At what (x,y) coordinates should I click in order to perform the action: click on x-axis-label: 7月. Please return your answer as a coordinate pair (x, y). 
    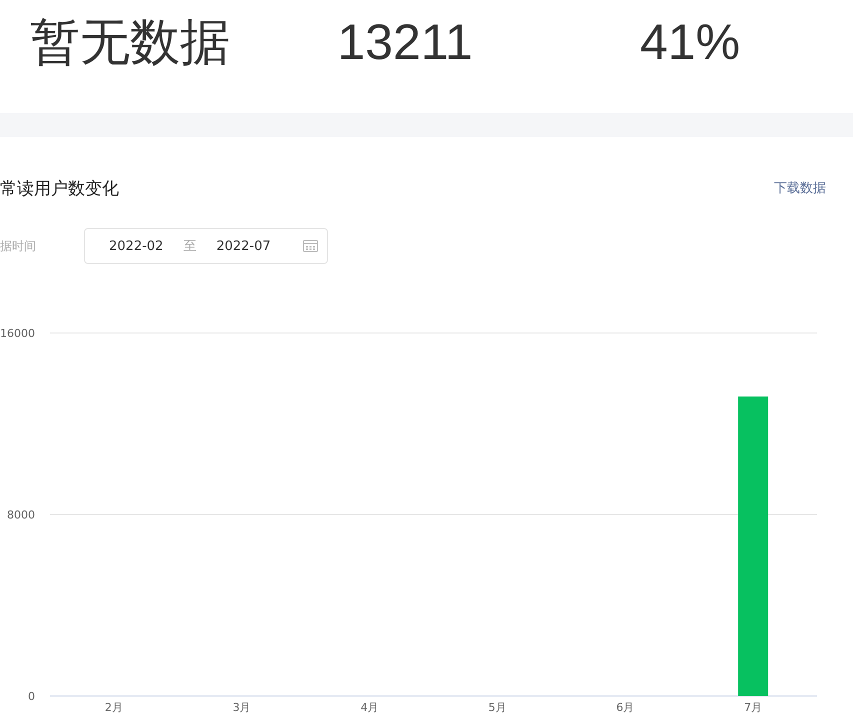
    Looking at the image, I should click on (753, 707).